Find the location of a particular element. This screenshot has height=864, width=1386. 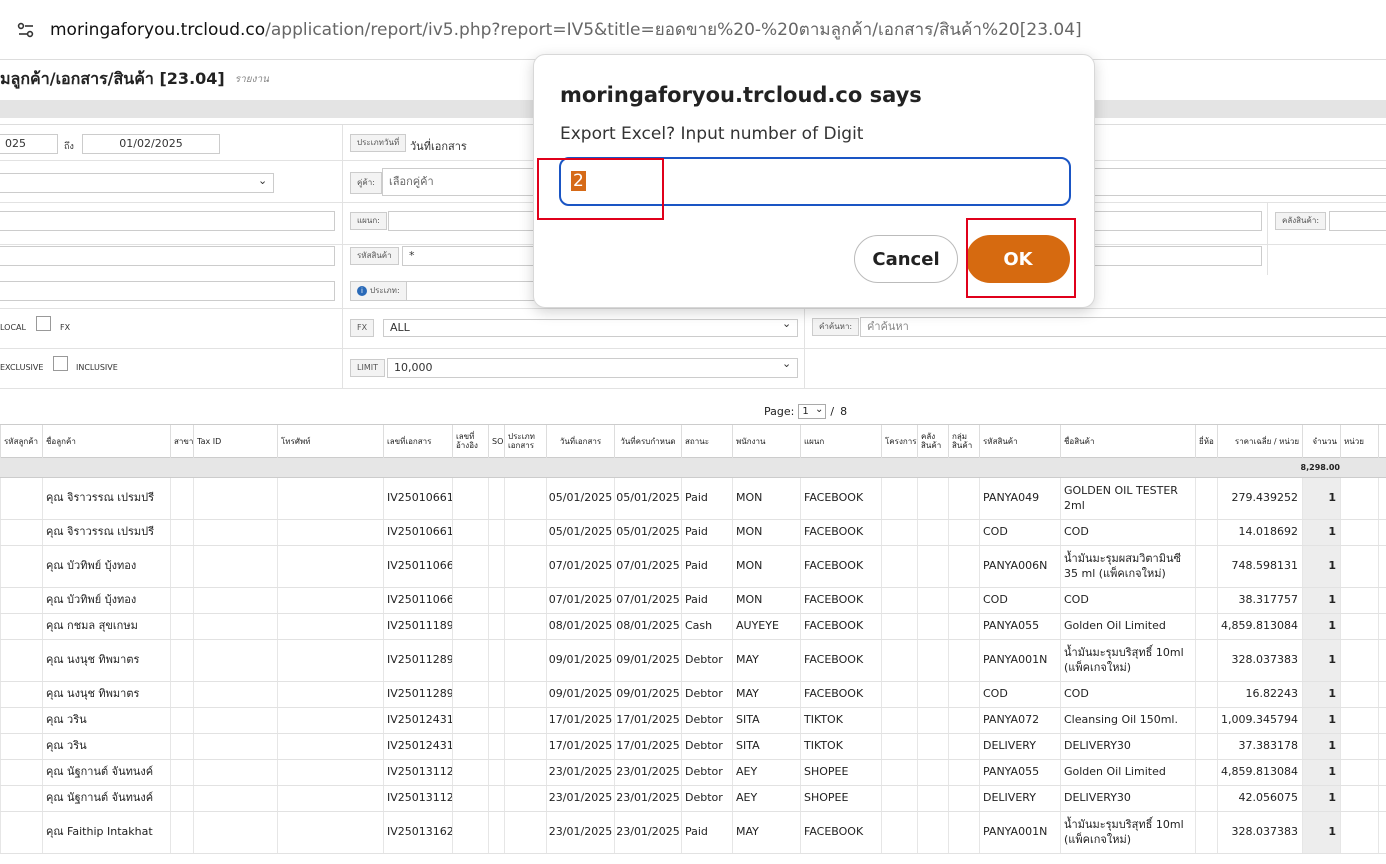

th-customer-code: รหัสลูกค้า is located at coordinates (21, 442).